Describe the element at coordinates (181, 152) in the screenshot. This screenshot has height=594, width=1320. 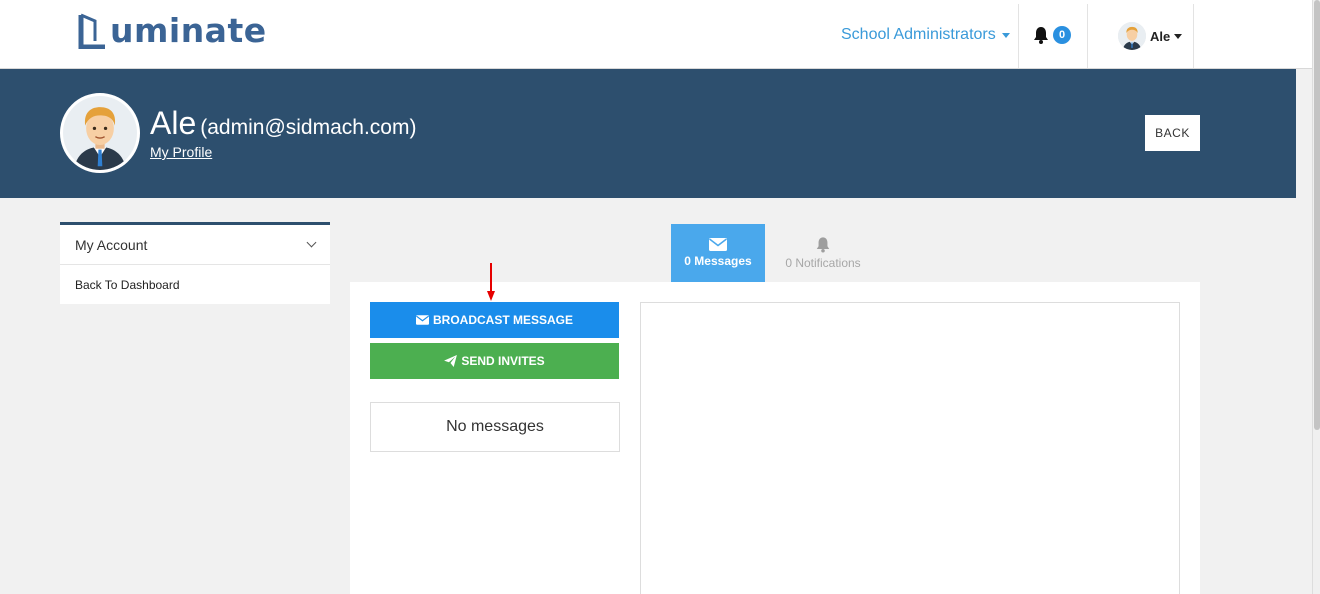
I see `my-profile-link: My Profile` at that location.